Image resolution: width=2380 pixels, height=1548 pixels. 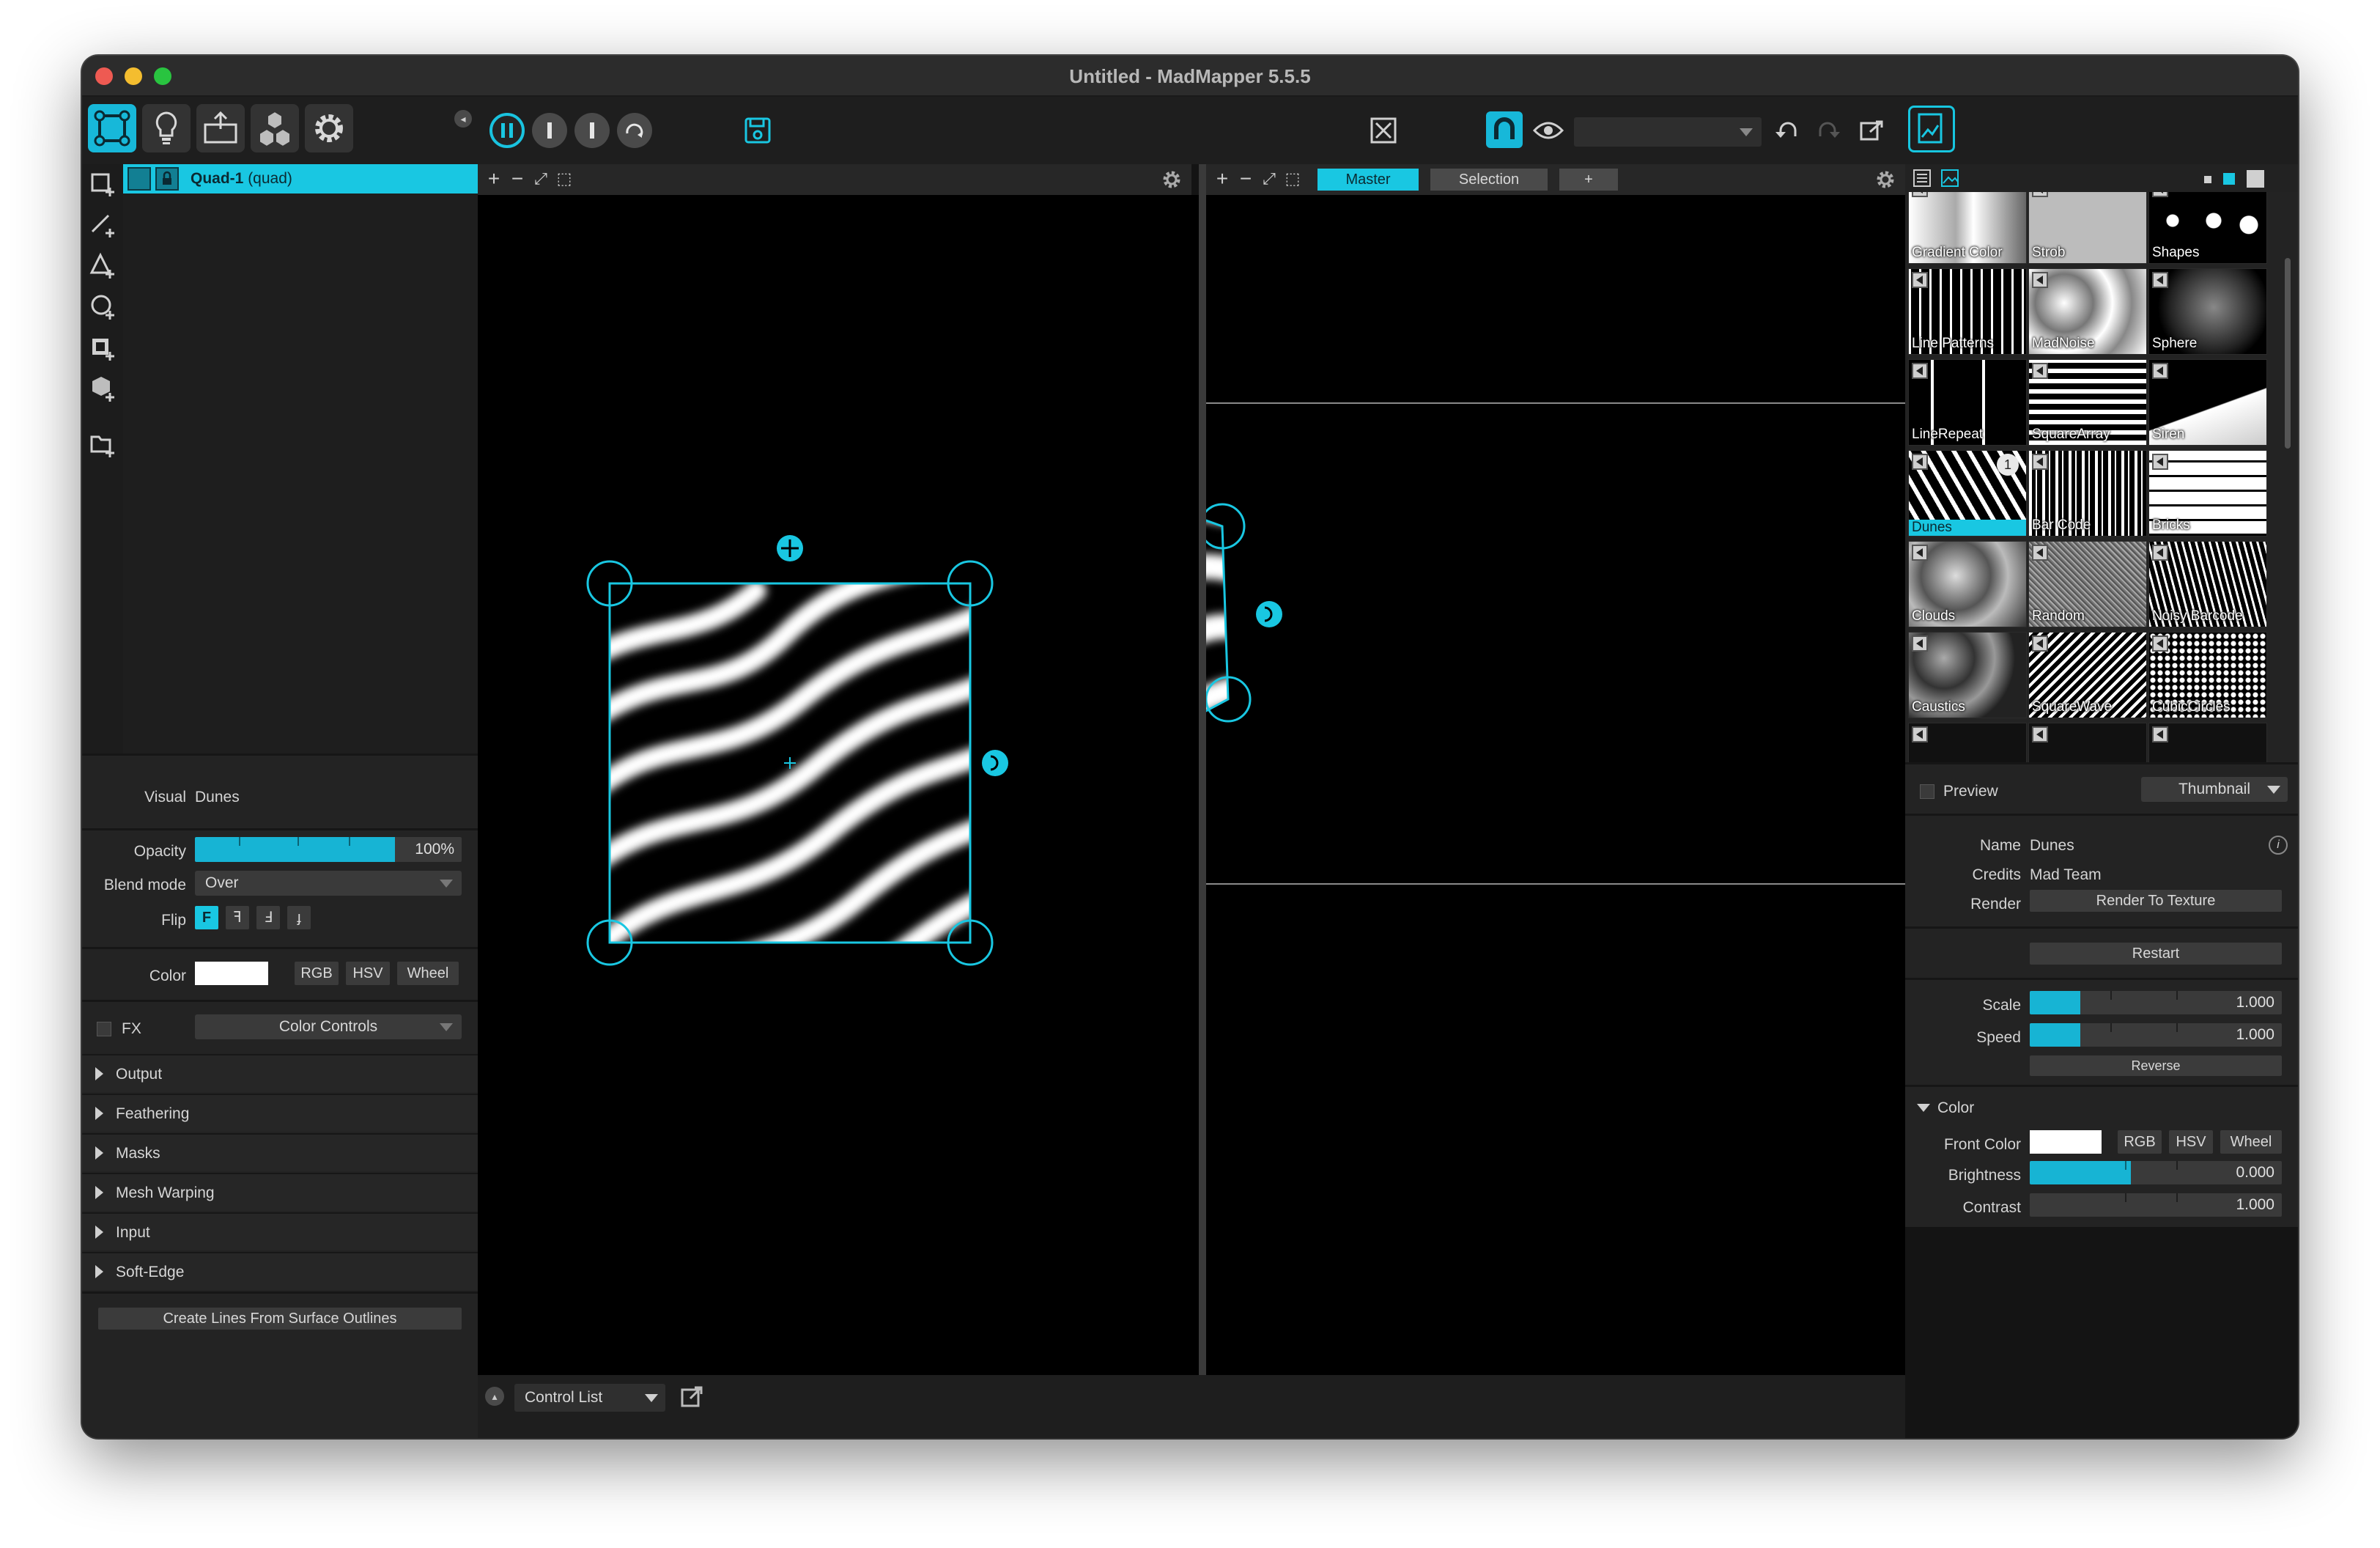 What do you see at coordinates (1588, 180) in the screenshot?
I see `add-tab-button: +` at bounding box center [1588, 180].